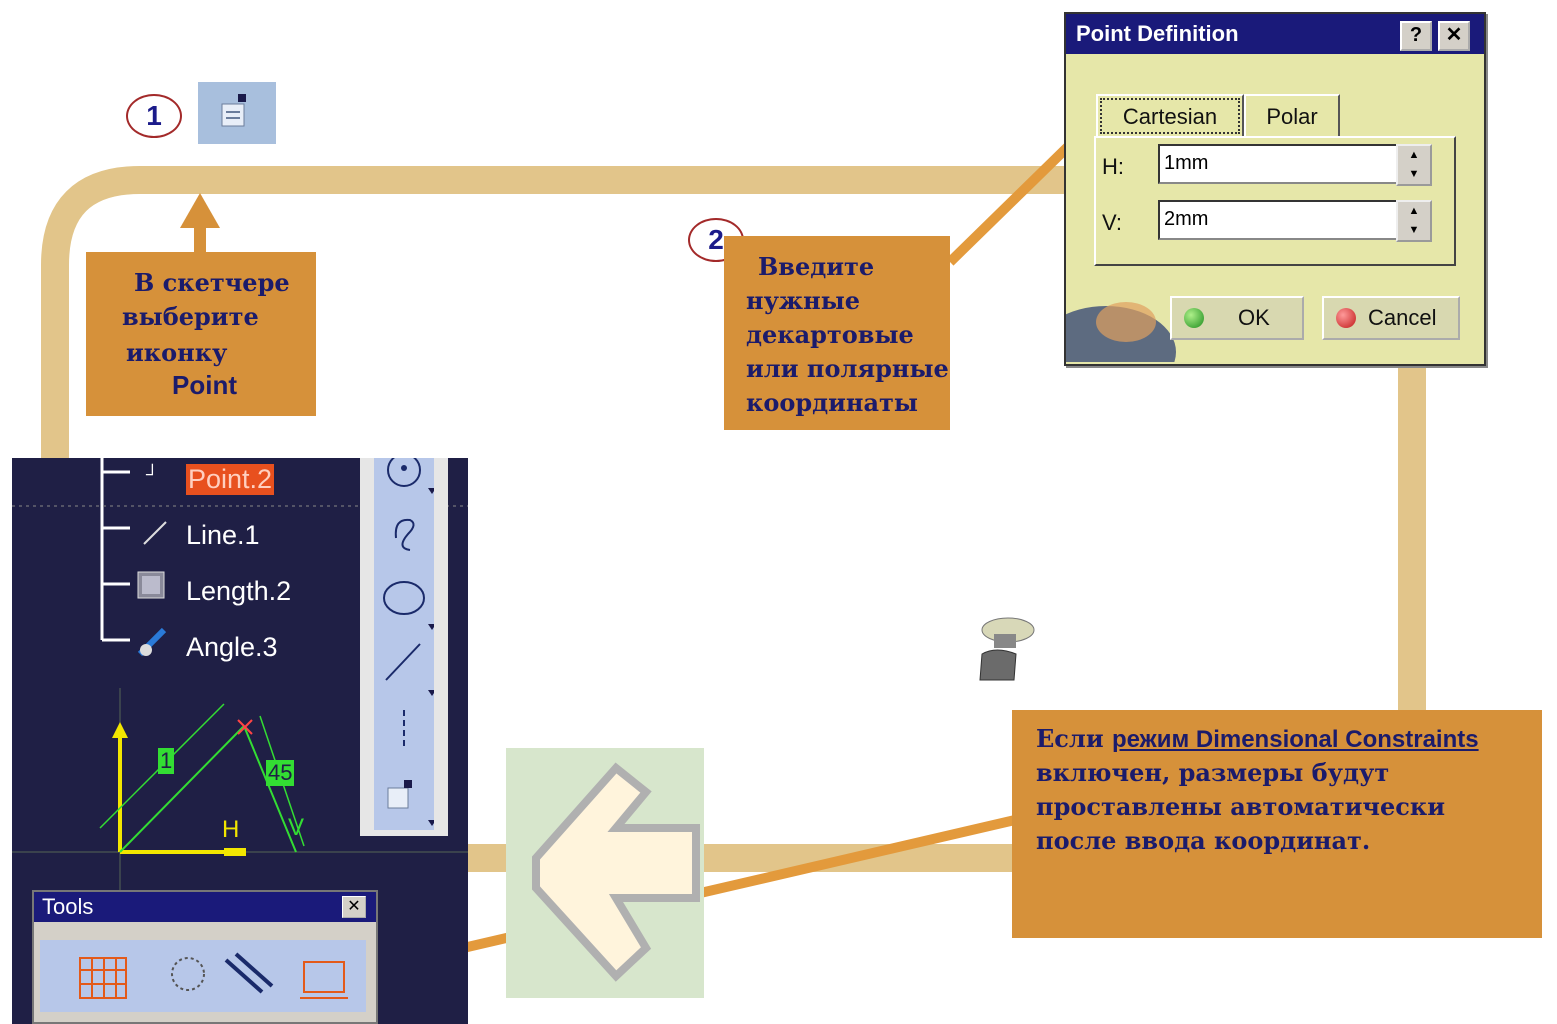 Image resolution: width=1557 pixels, height=1024 pixels. What do you see at coordinates (190, 316) in the screenshot?
I see `note1-line2: выберите` at bounding box center [190, 316].